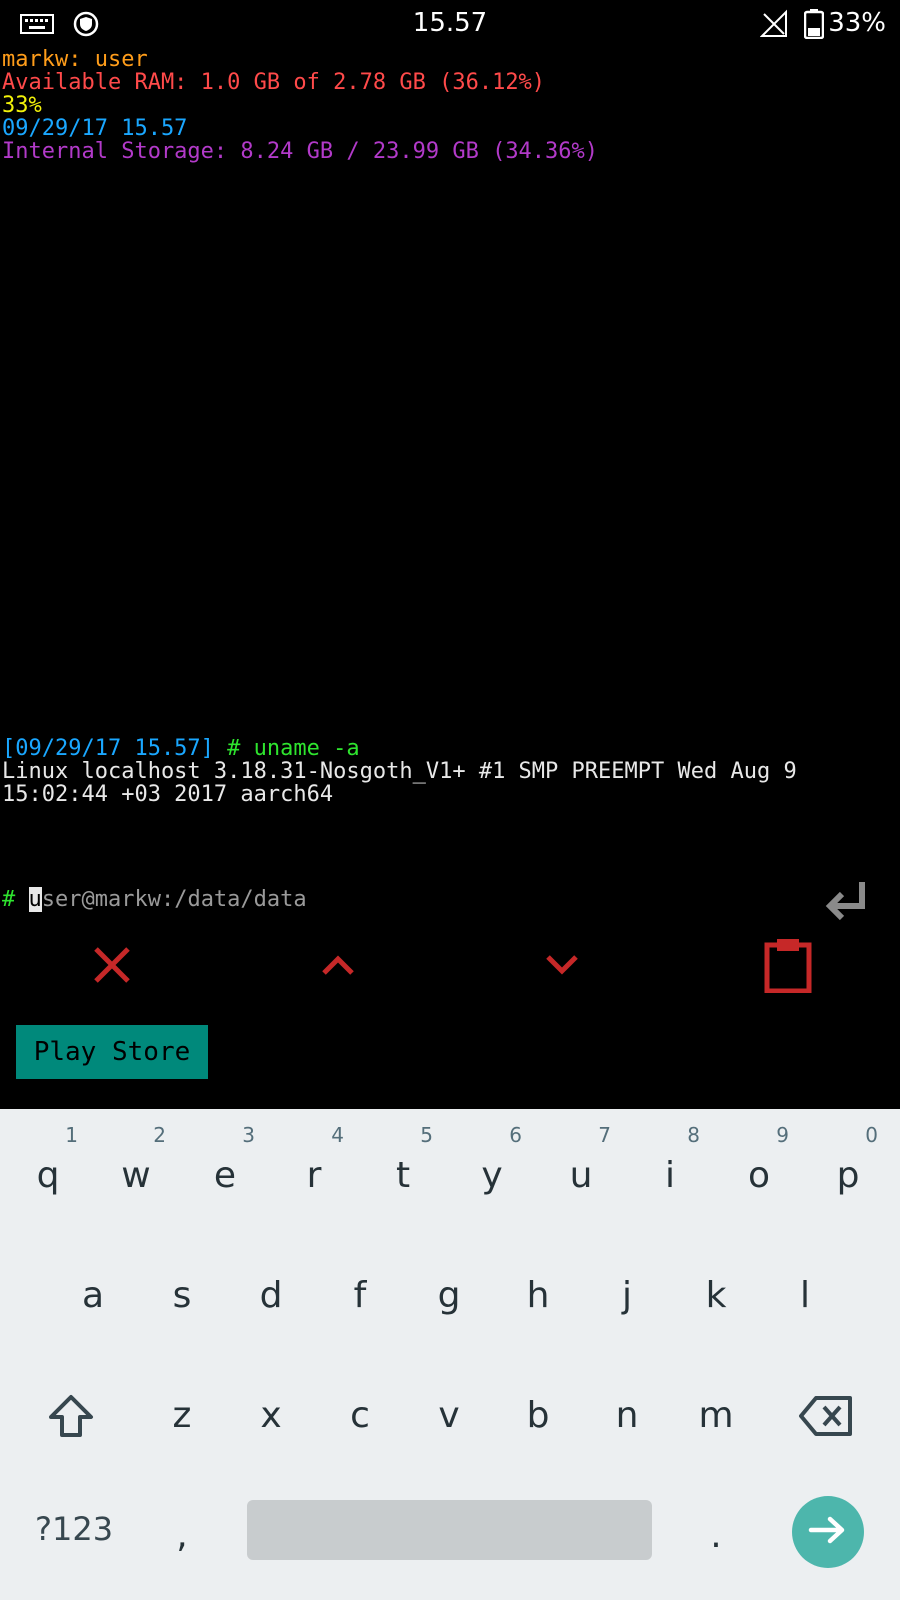 The width and height of the screenshot is (900, 1600). Describe the element at coordinates (15, 899) in the screenshot. I see `input-prompt-symbol: #` at that location.